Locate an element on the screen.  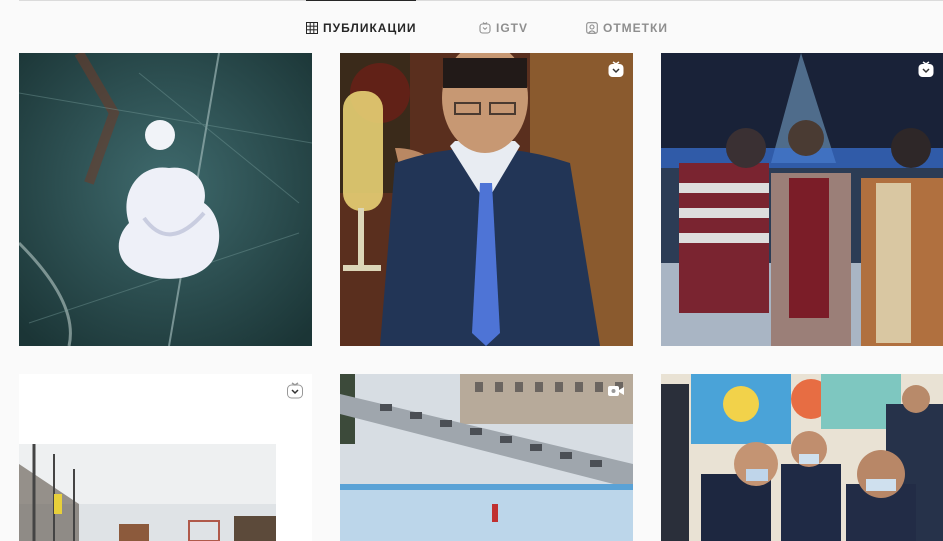
sports-court-photo is located at coordinates (165, 457).